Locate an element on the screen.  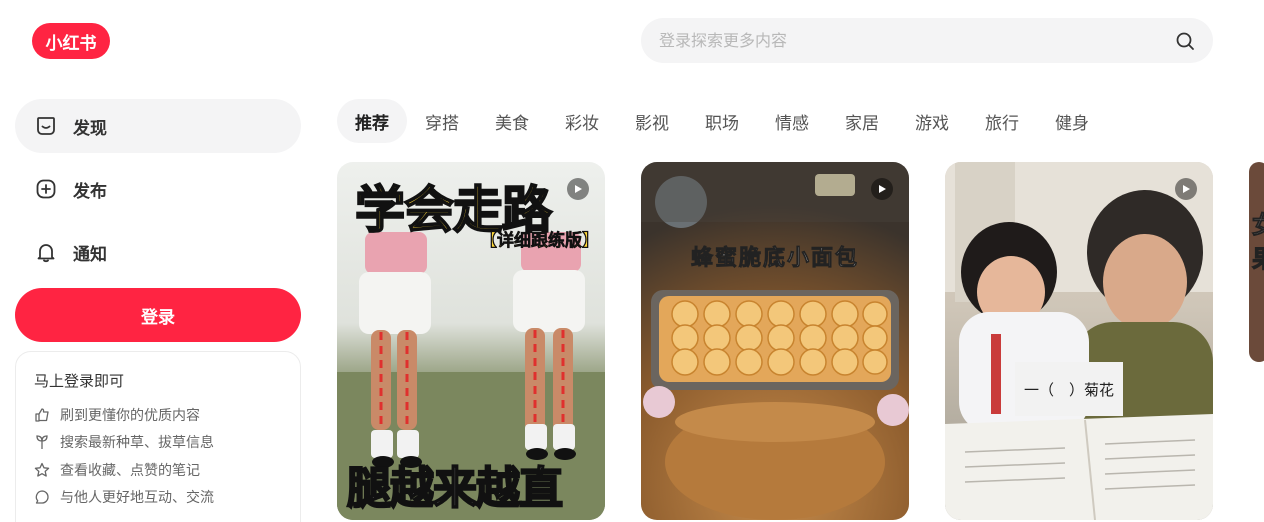
promo-item-label: 搜索最新种草、拔草信息 is located at coordinates (137, 443).